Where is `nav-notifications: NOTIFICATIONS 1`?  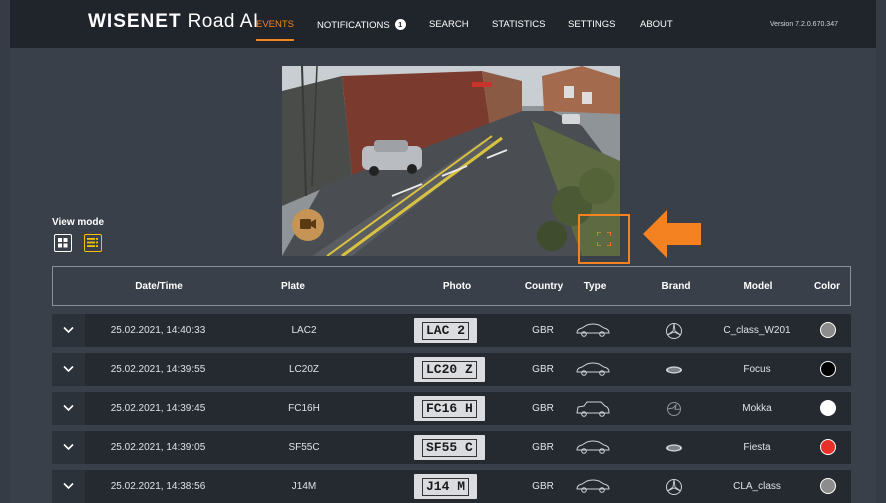 nav-notifications: NOTIFICATIONS 1 is located at coordinates (361, 25).